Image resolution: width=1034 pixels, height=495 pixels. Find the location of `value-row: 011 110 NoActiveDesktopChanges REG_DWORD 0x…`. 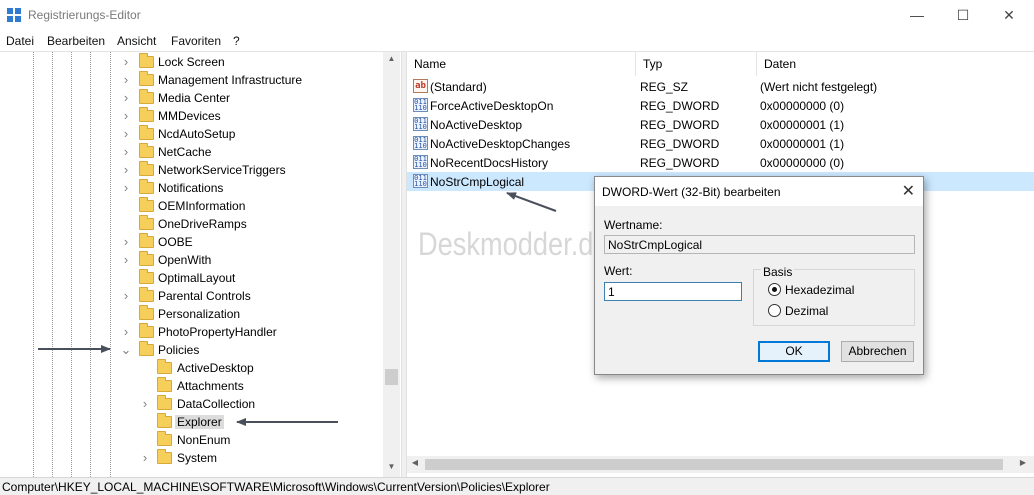

value-row: 011 110 NoActiveDesktopChanges REG_DWORD 0x… is located at coordinates (720, 143).